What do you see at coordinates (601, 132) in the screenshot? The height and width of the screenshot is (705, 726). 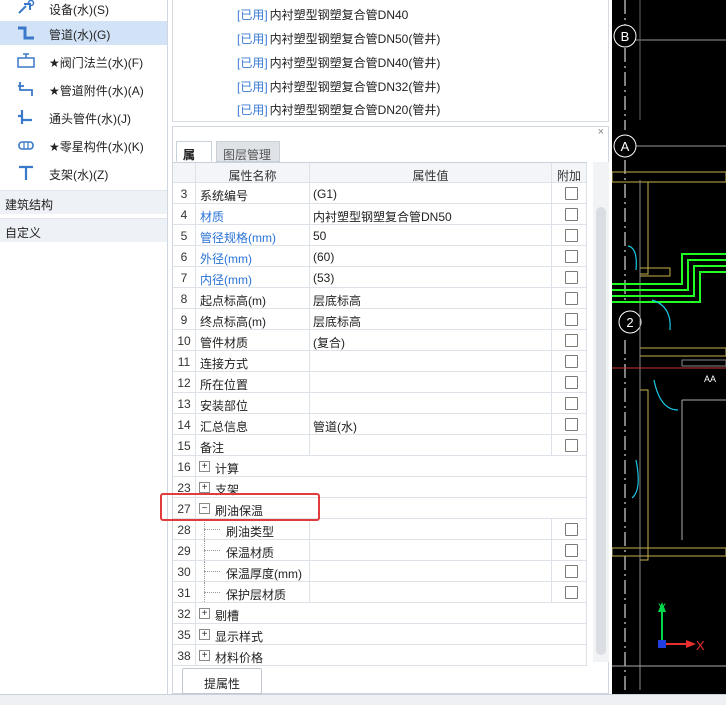 I see `close-icon: ×` at bounding box center [601, 132].